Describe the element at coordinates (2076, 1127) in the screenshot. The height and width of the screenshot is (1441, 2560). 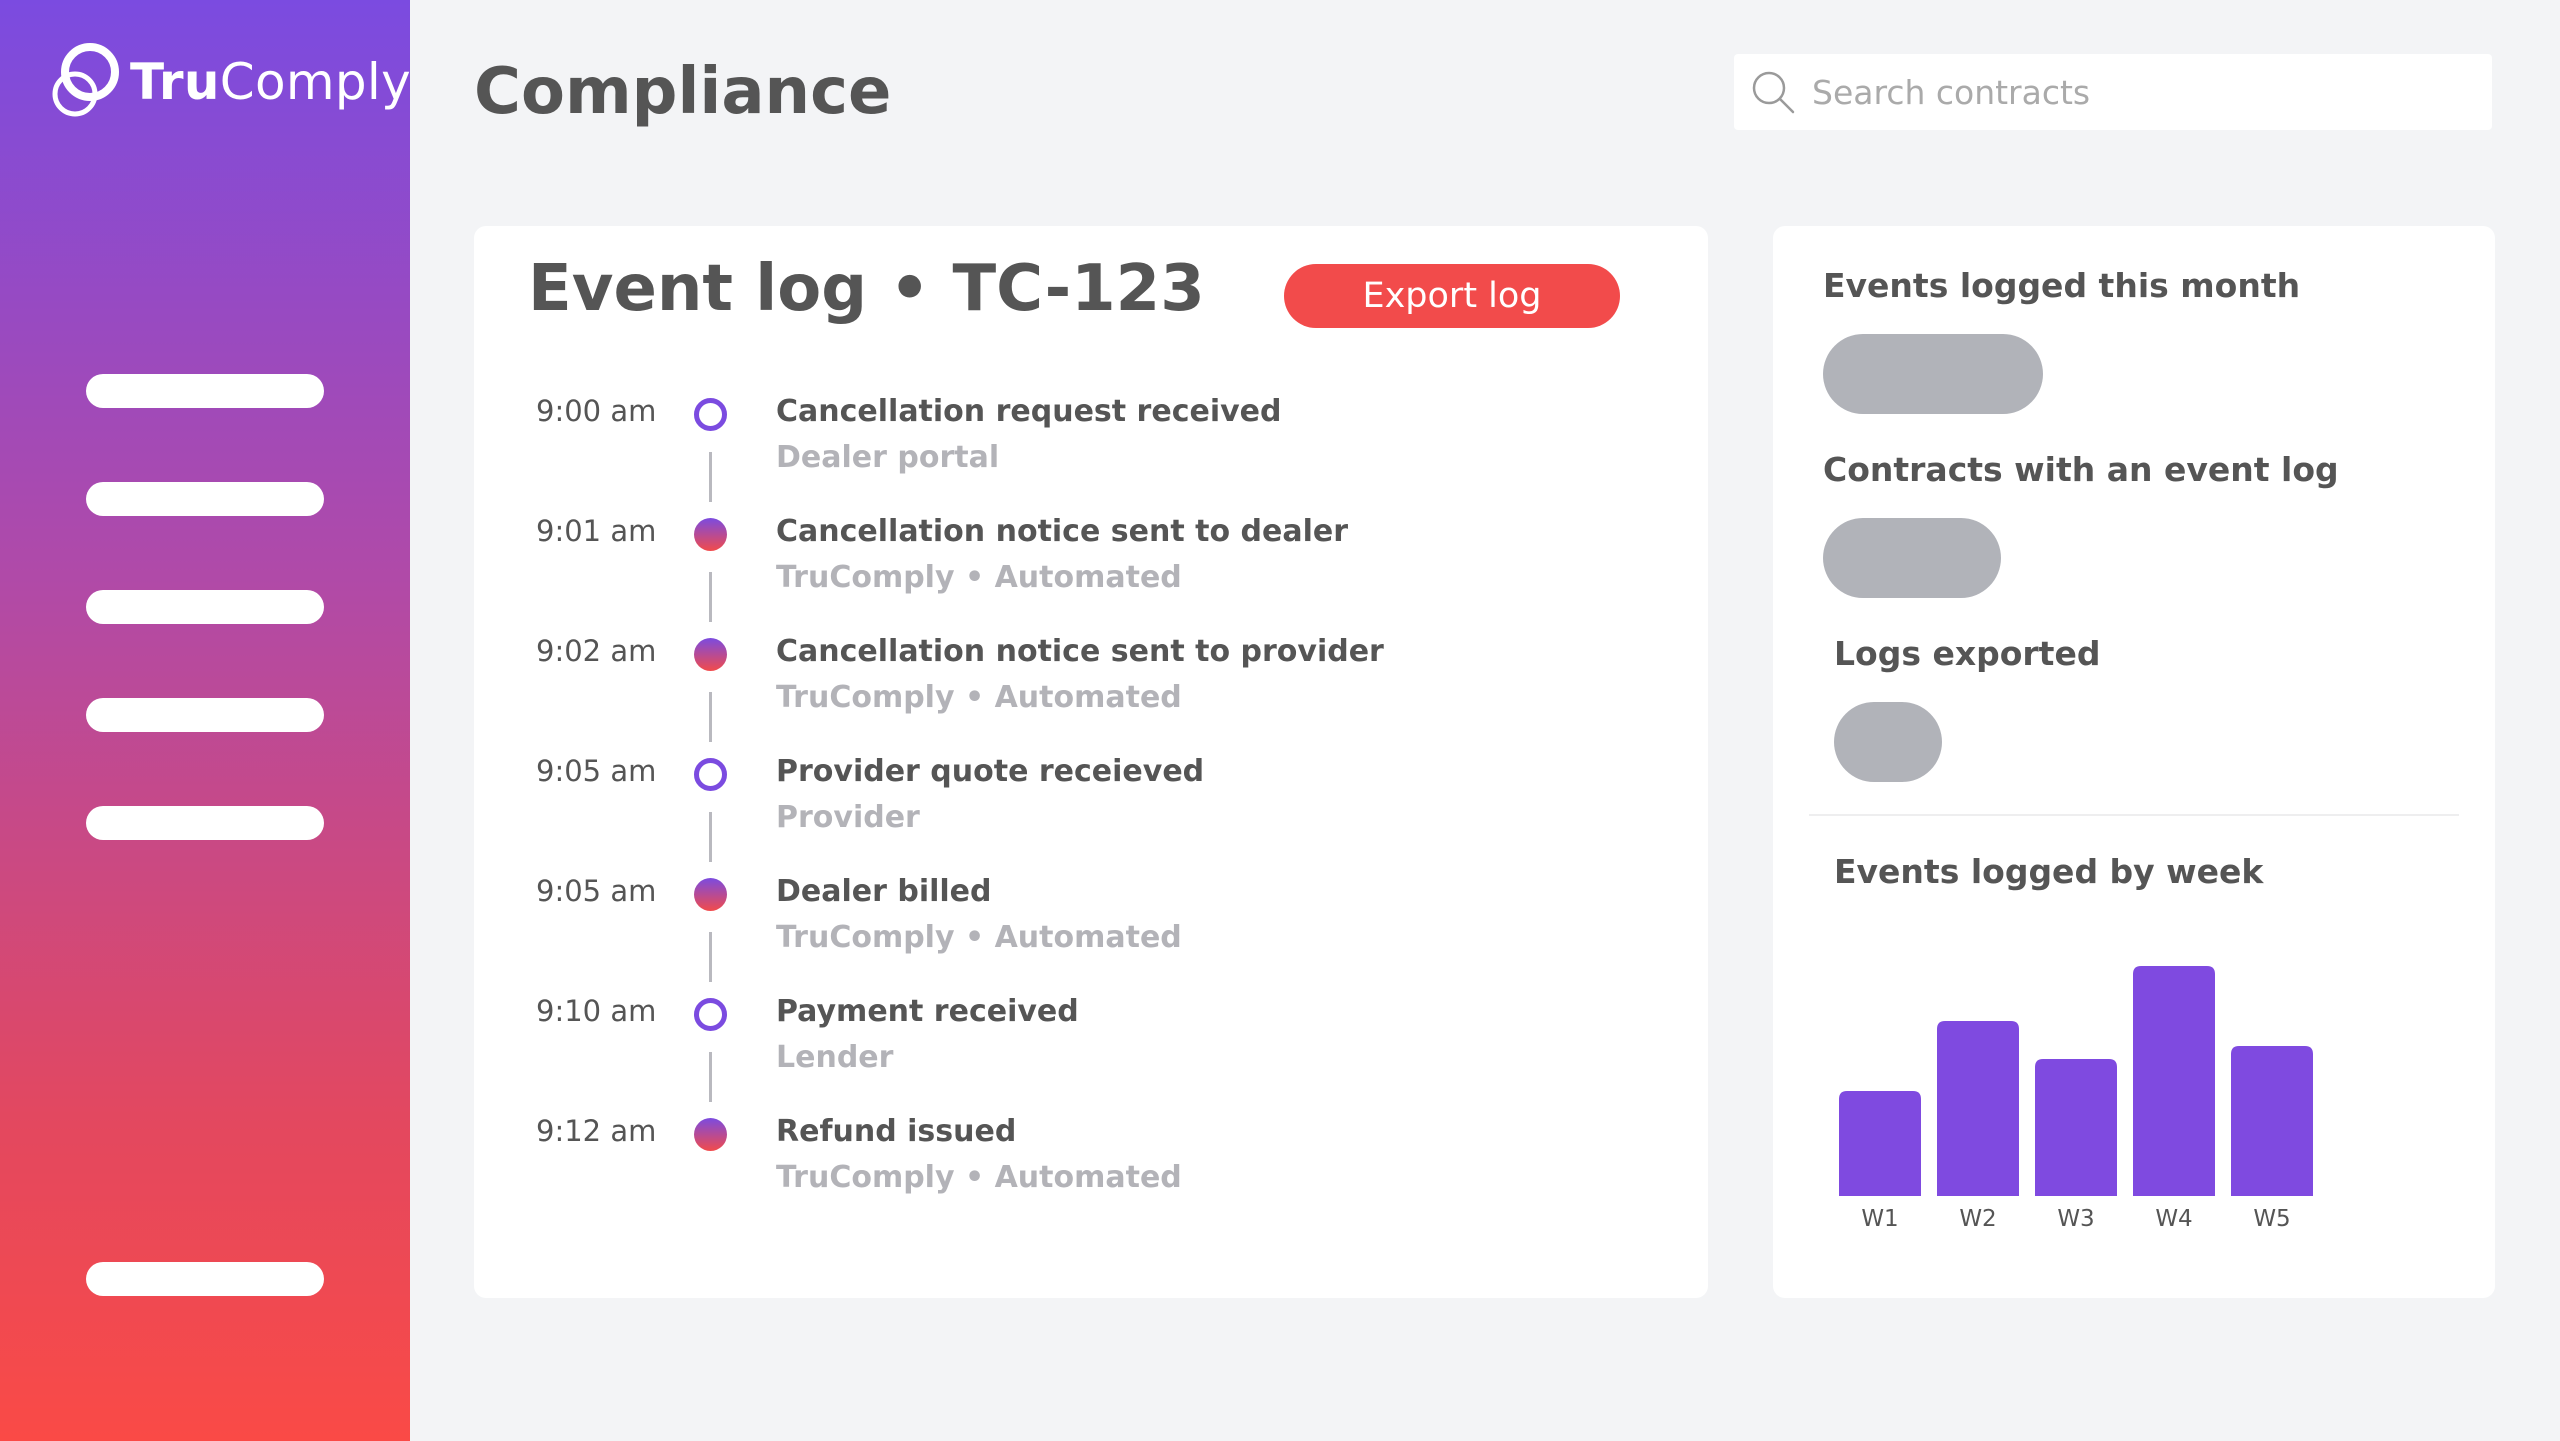
I see `chart-bar-w3` at that location.